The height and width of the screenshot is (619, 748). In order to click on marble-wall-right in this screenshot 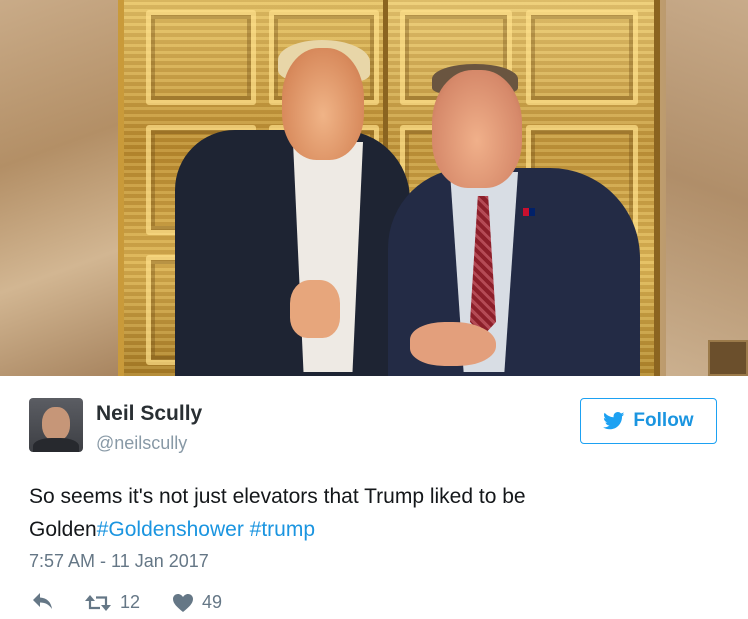, I will do `click(707, 188)`.